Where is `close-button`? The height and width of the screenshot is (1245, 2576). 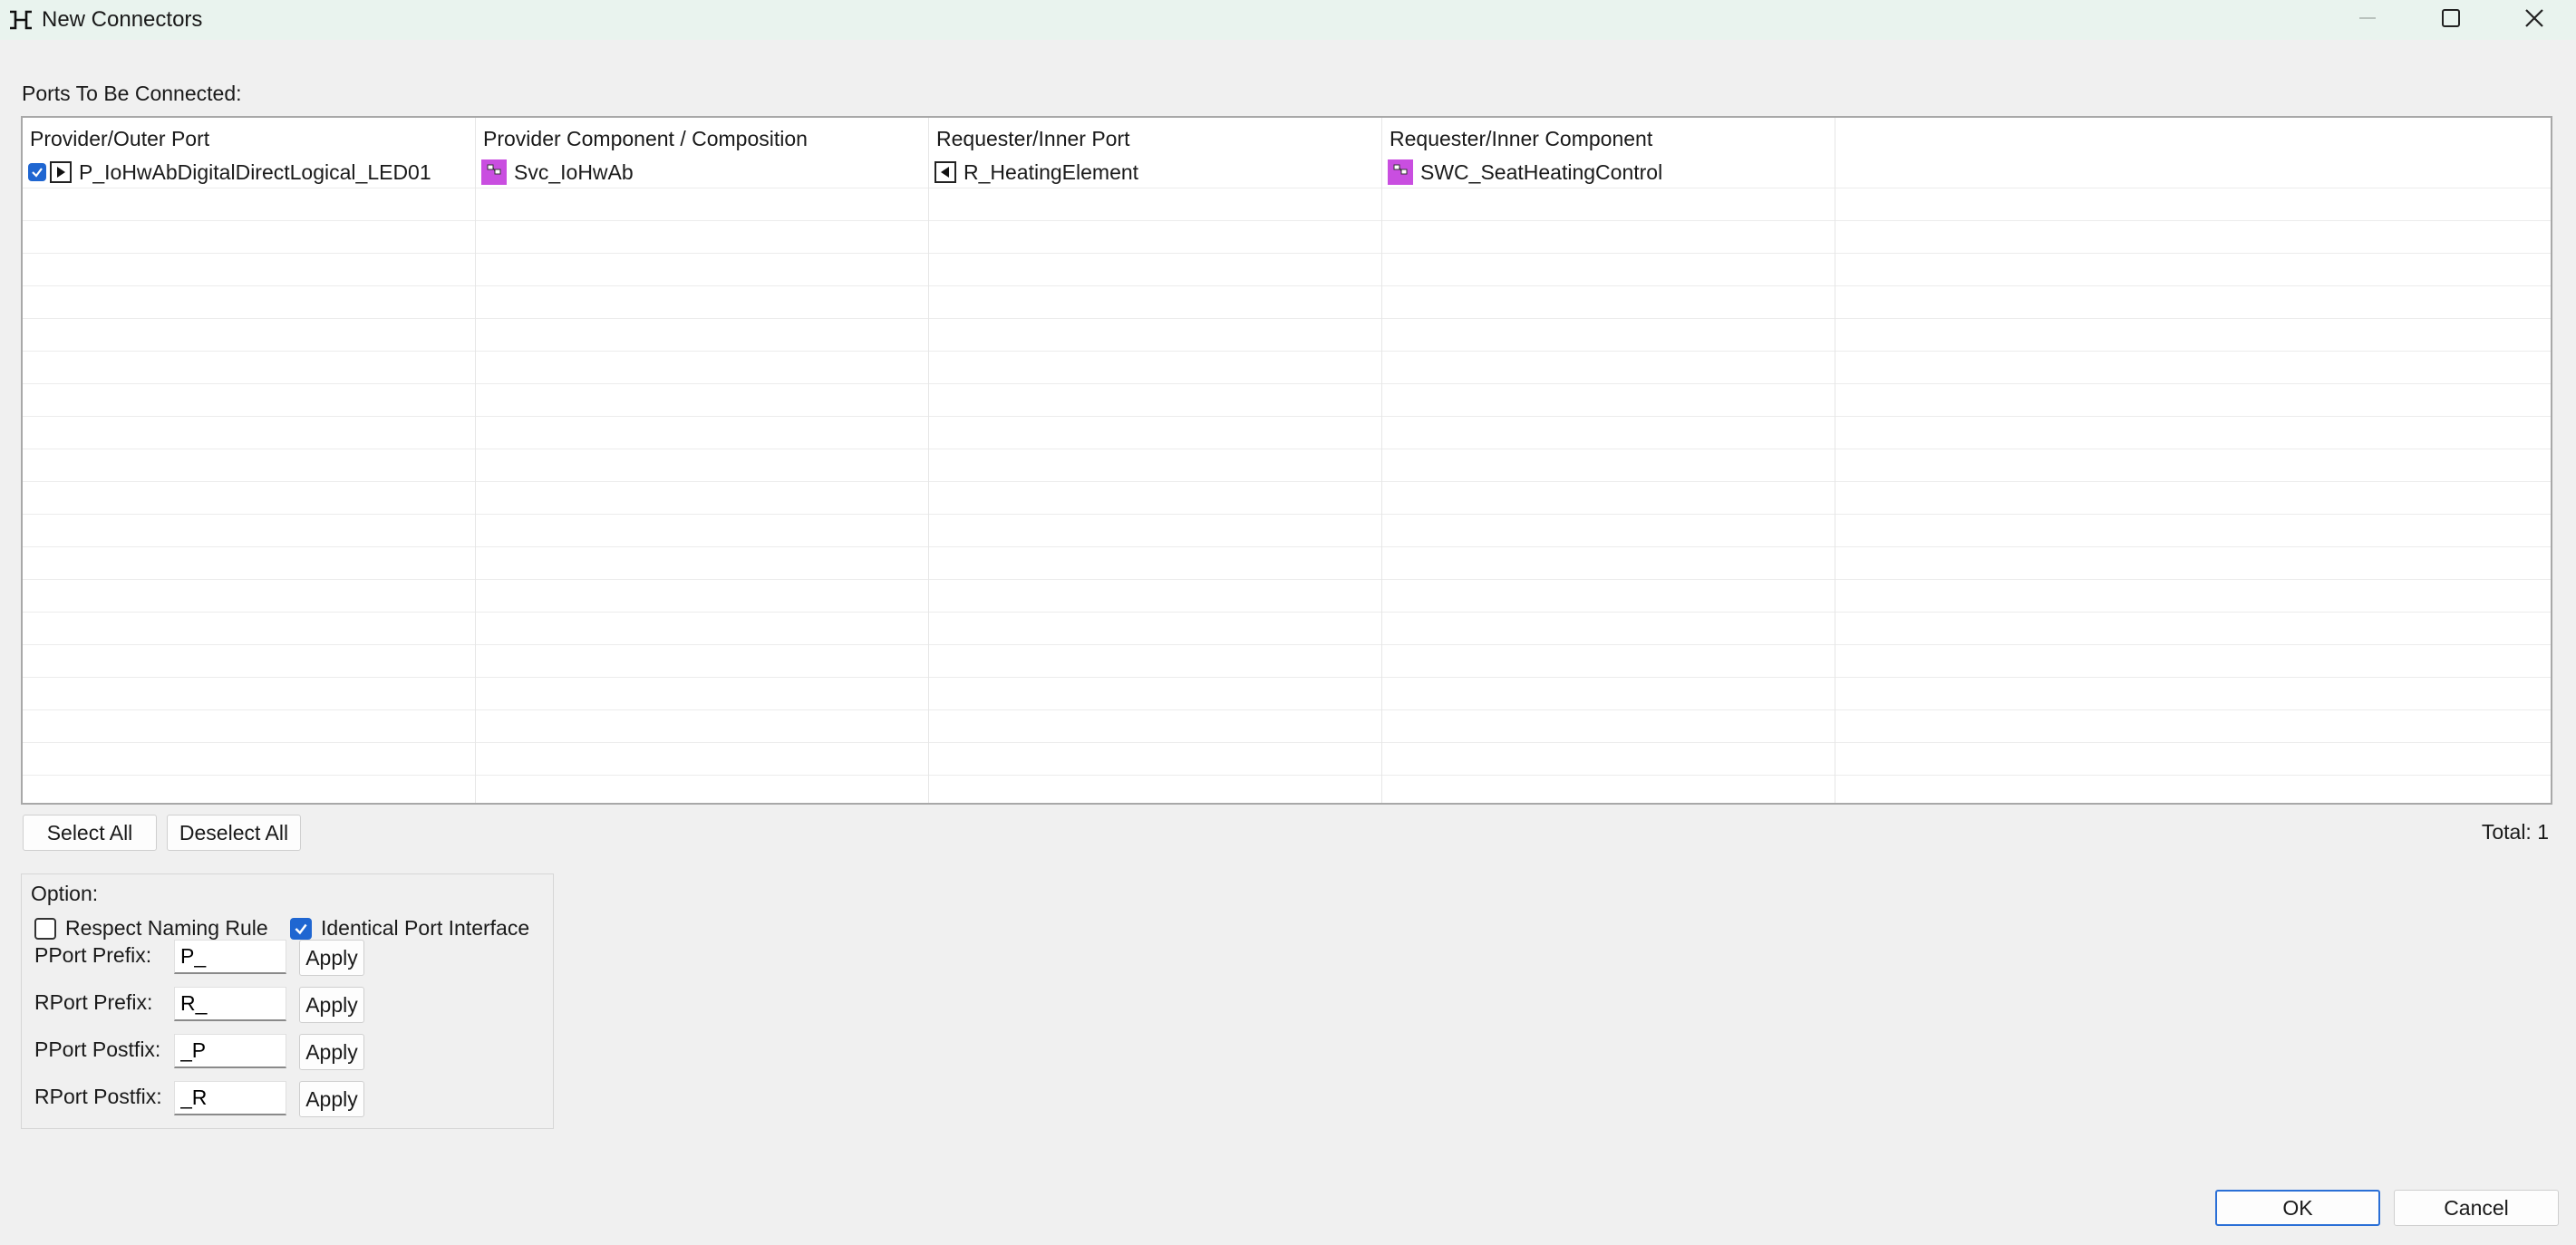 close-button is located at coordinates (2534, 20).